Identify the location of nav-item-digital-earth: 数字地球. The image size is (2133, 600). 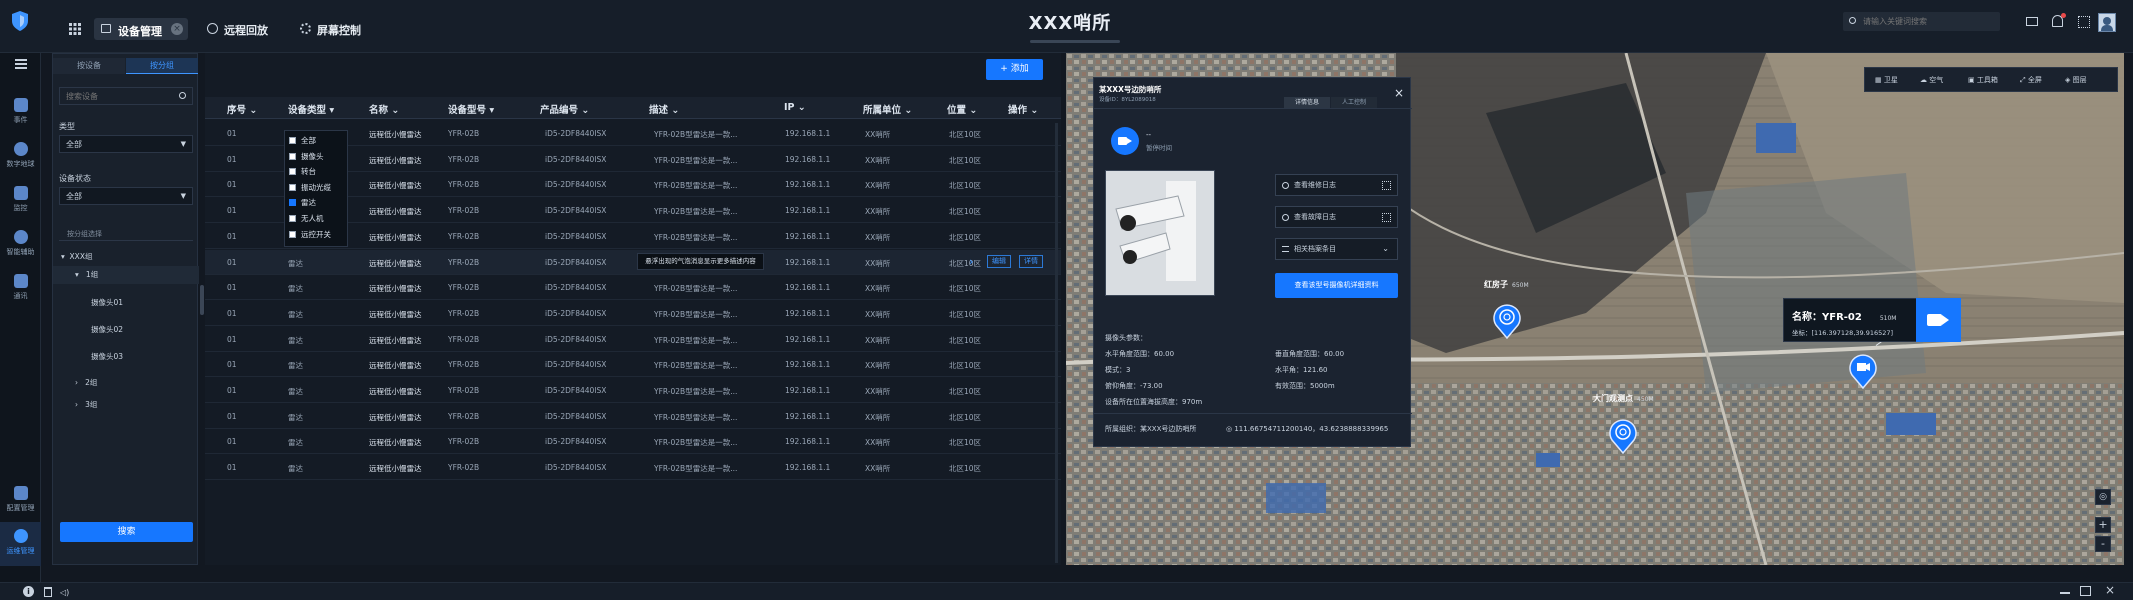
(20, 155).